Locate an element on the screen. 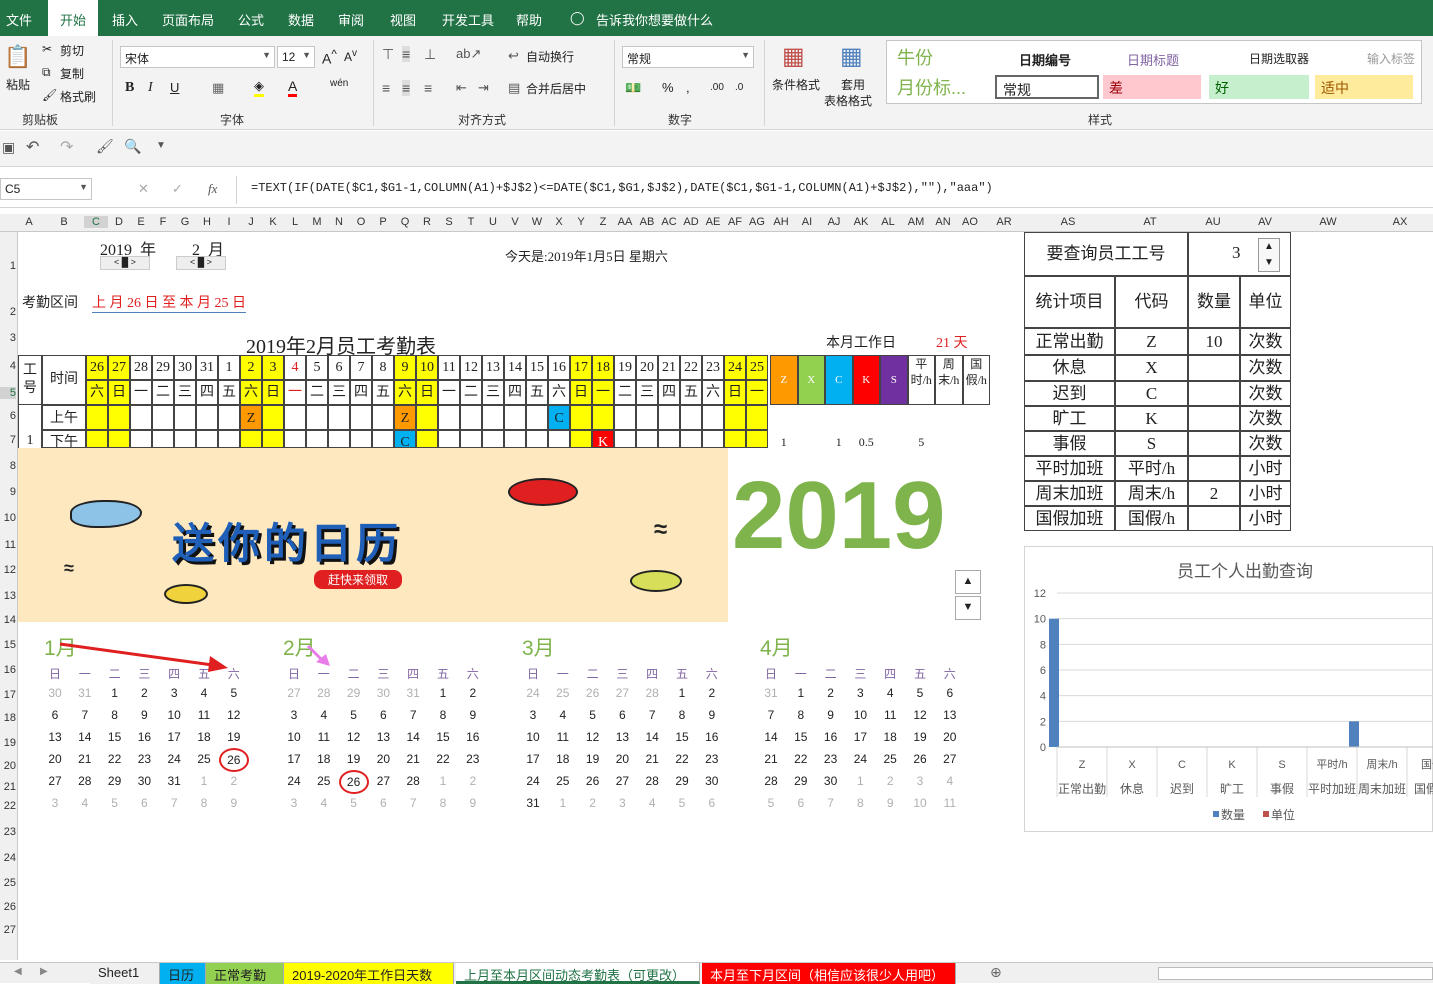 The width and height of the screenshot is (1433, 984). paste-icon: 📋 is located at coordinates (17, 57).